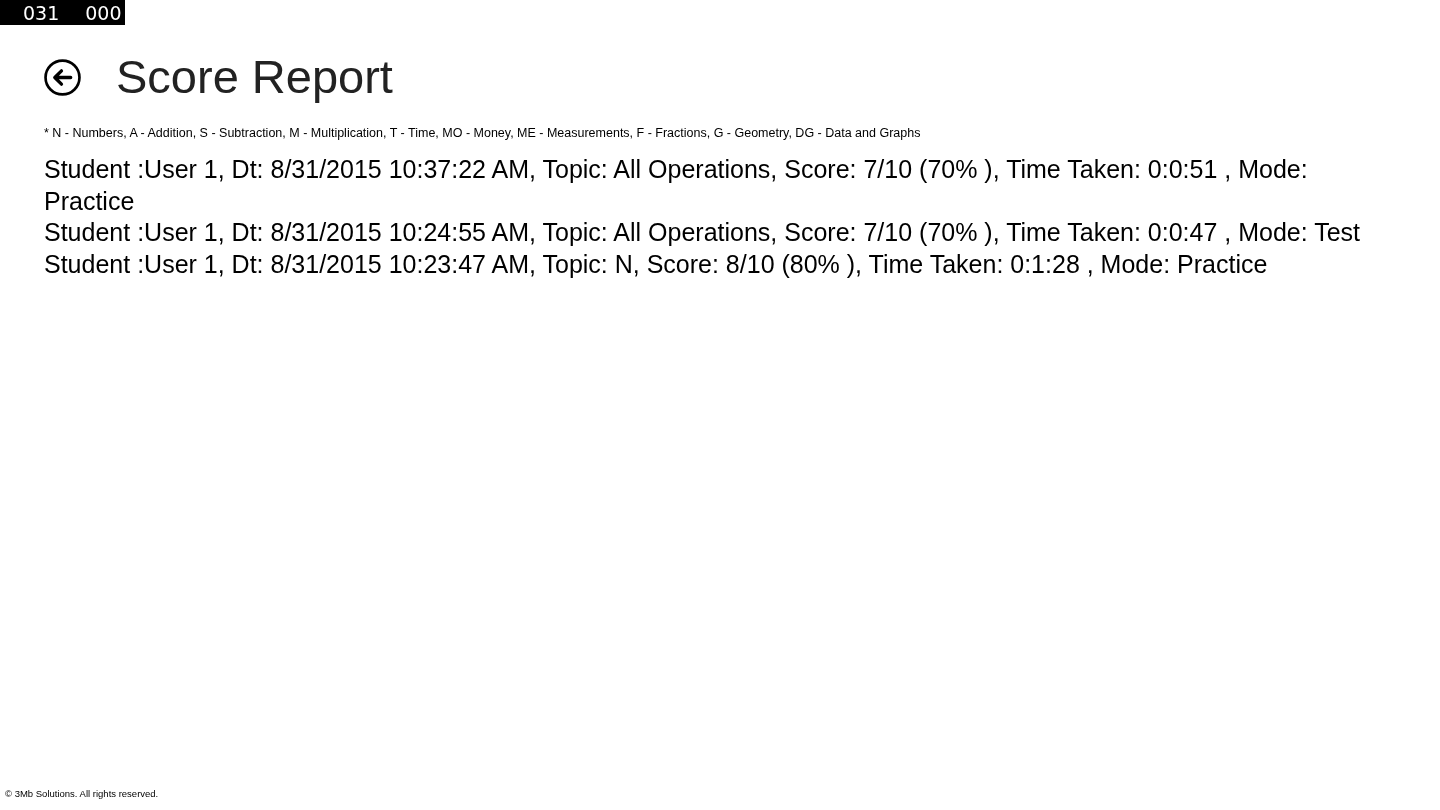 The width and height of the screenshot is (1440, 810). What do you see at coordinates (103, 12) in the screenshot?
I see `counter-value: 000` at bounding box center [103, 12].